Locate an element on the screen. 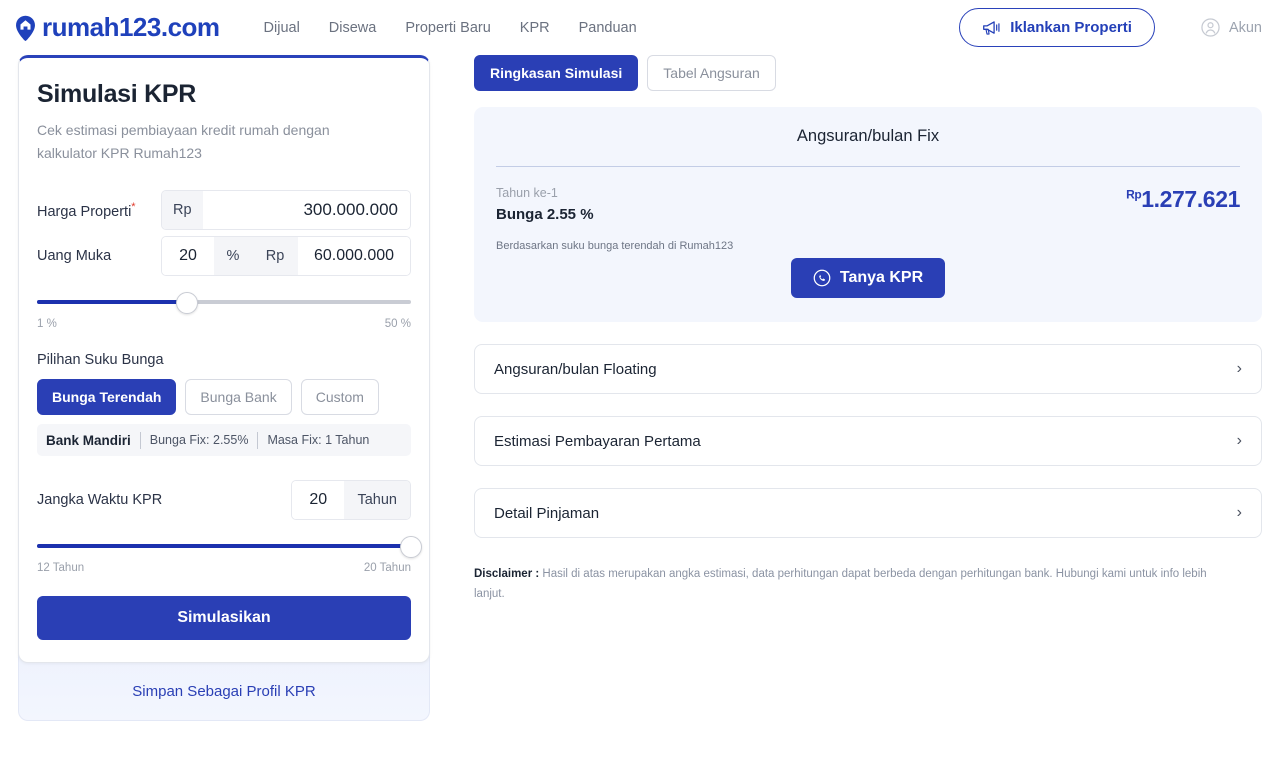 Image resolution: width=1280 pixels, height=780 pixels. harga-properti-input: 300.000.000 is located at coordinates (306, 210).